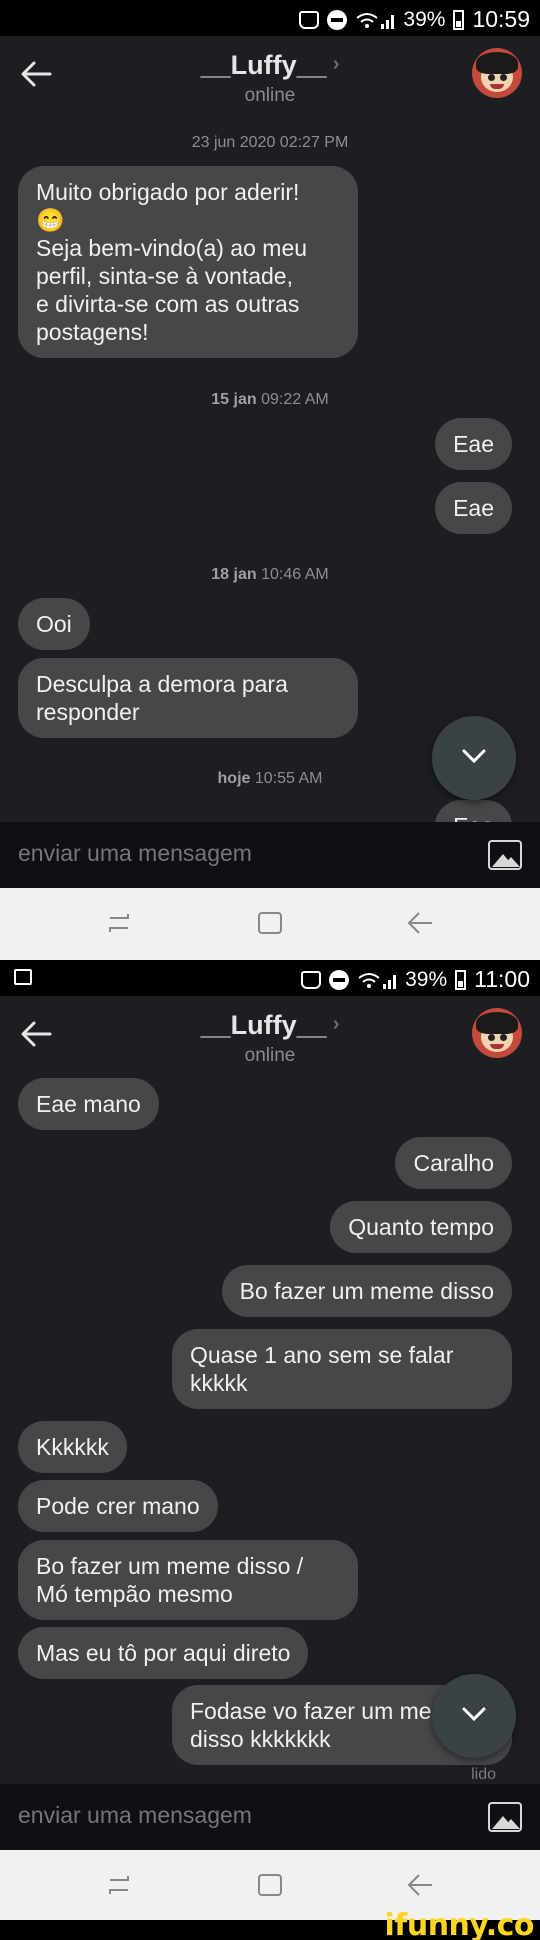  What do you see at coordinates (366, 1291) in the screenshot?
I see `message-bubble-sent: Bo fazer um meme disso` at bounding box center [366, 1291].